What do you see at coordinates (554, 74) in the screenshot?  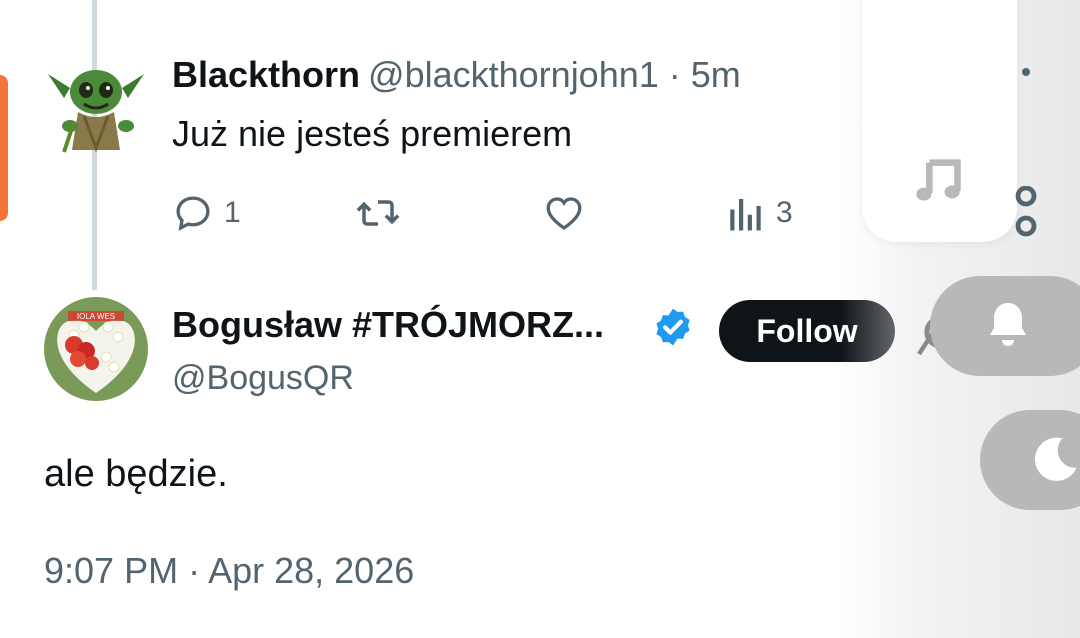 I see `reply-handle-time: @blackthornjohn1 · 5m` at bounding box center [554, 74].